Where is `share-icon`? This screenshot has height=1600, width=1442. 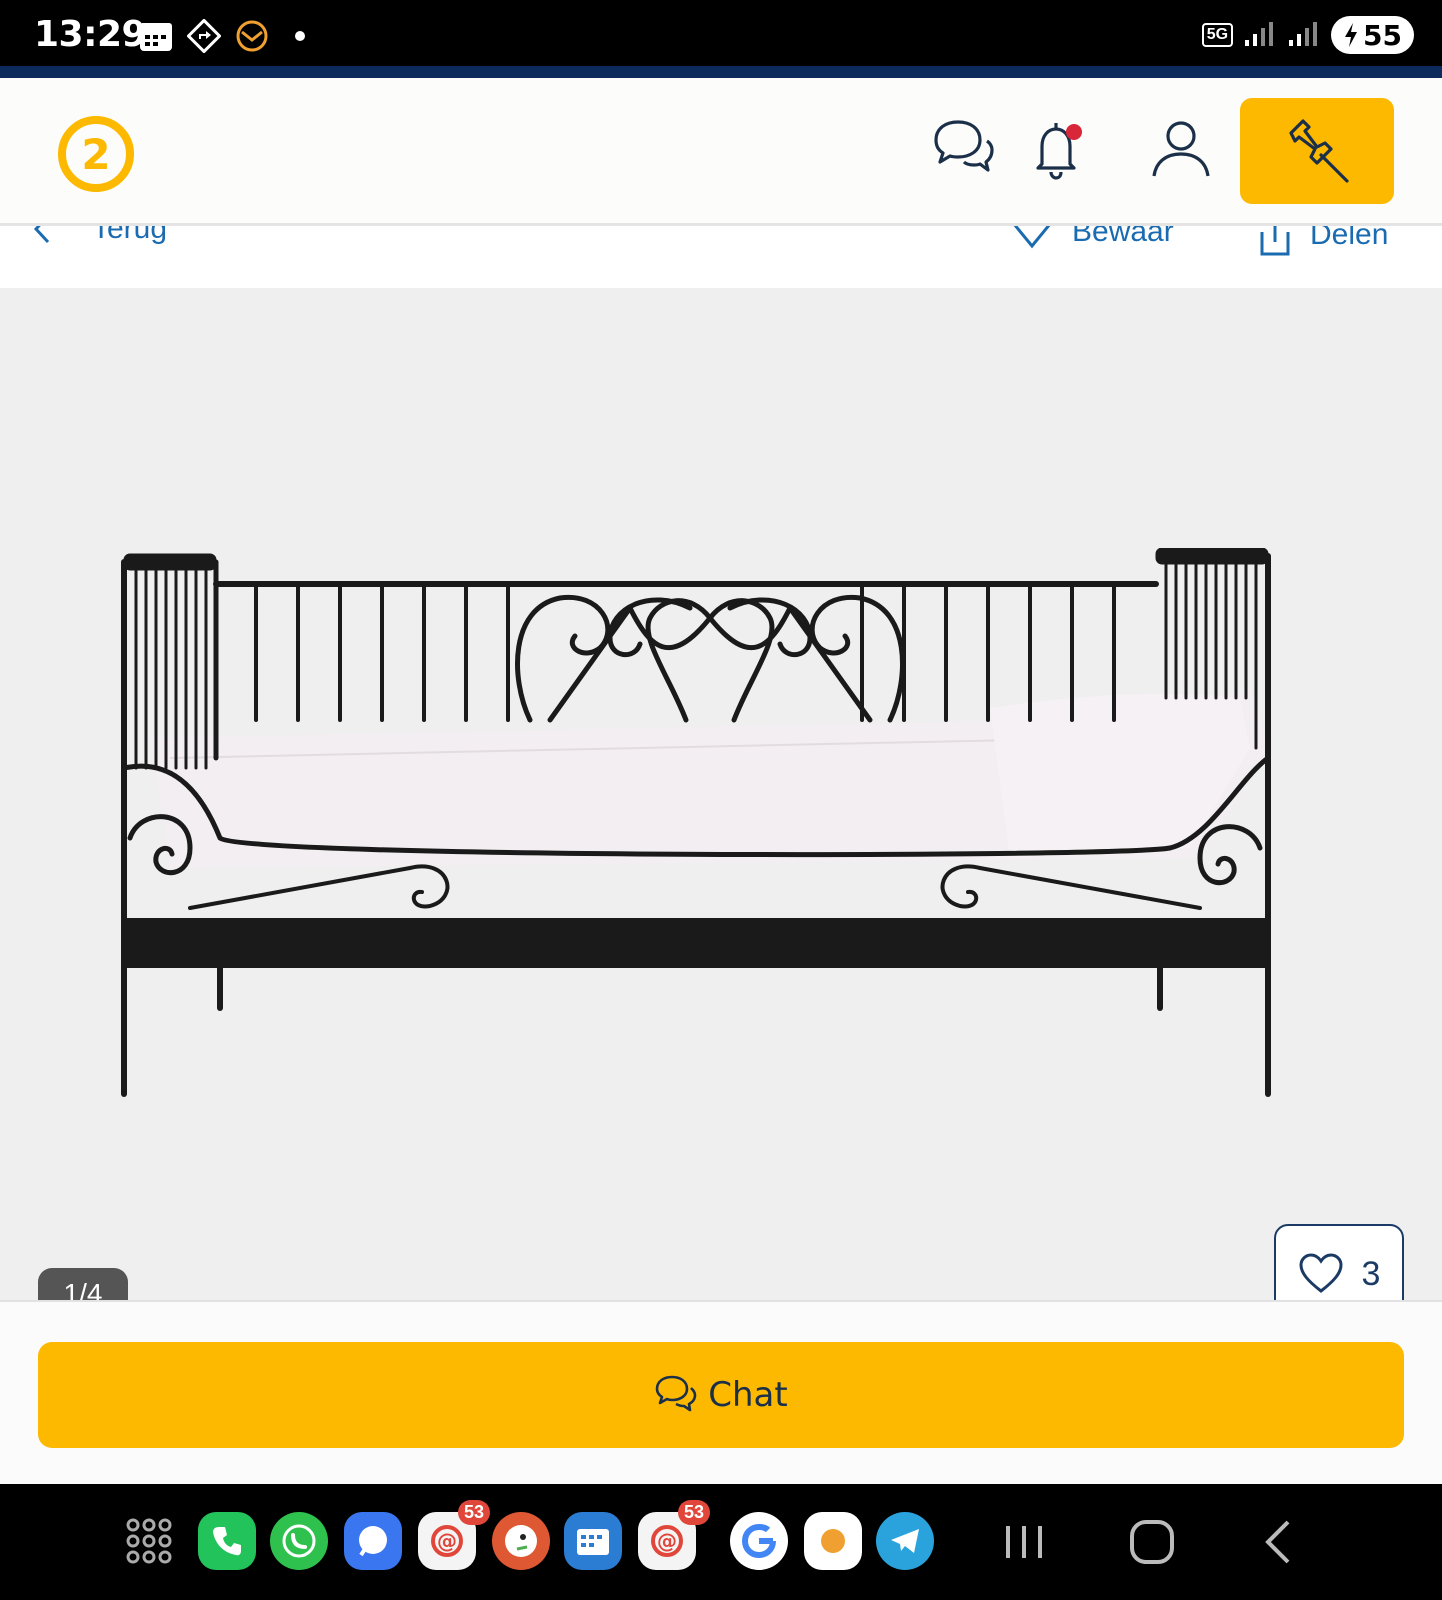
share-icon is located at coordinates (1275, 241).